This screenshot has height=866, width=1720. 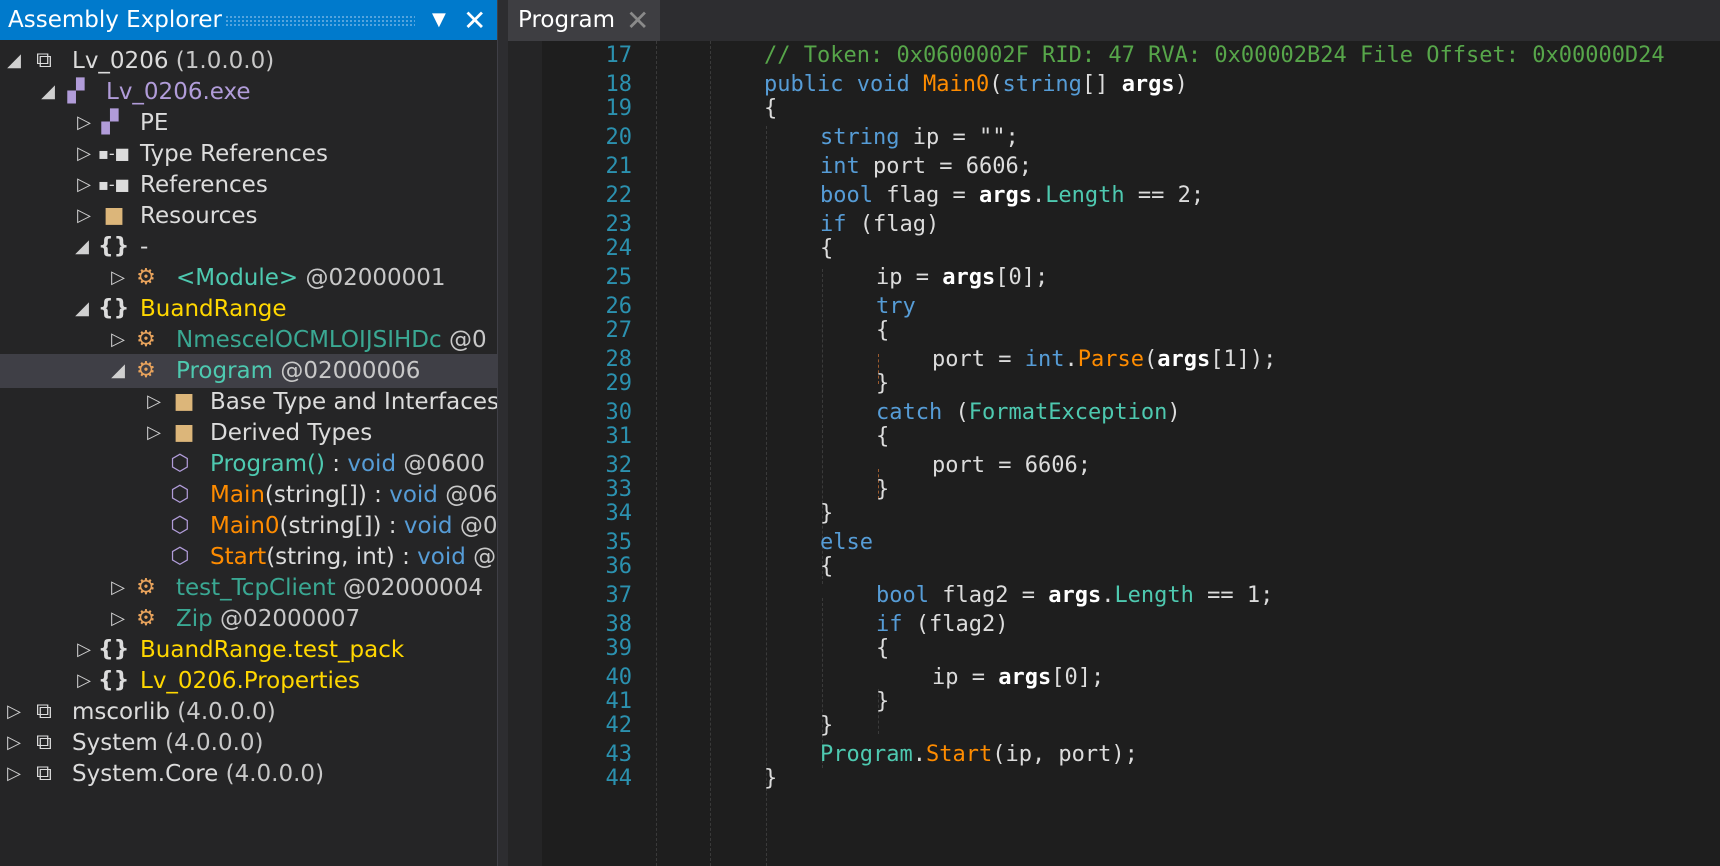 I want to click on code-token: (, so click(x=1150, y=359).